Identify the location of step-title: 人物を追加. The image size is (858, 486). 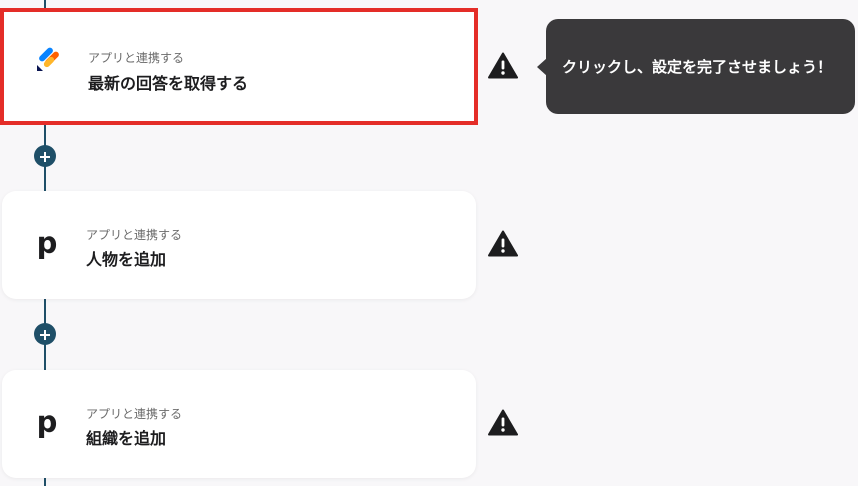
(126, 259).